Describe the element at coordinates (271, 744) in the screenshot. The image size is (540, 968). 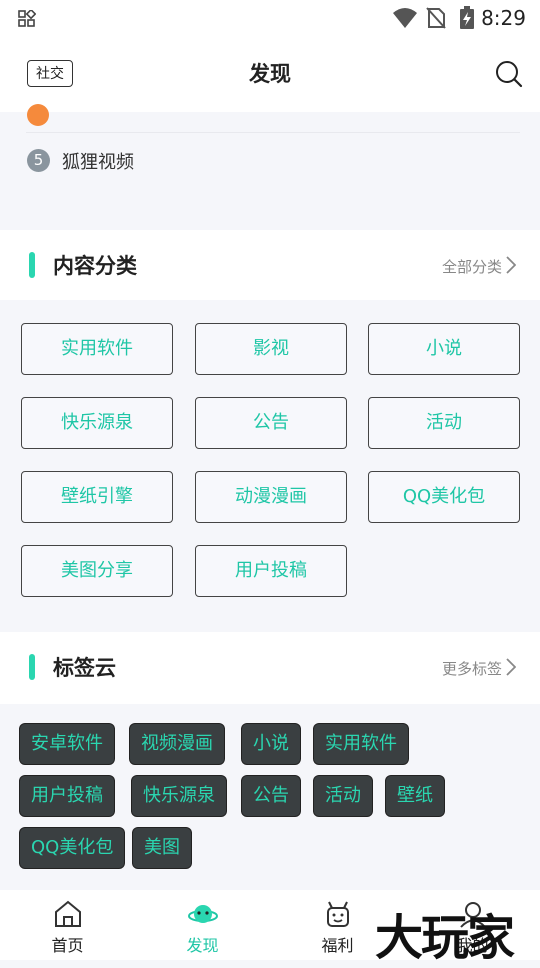
I see `tag-chip: 小说` at that location.